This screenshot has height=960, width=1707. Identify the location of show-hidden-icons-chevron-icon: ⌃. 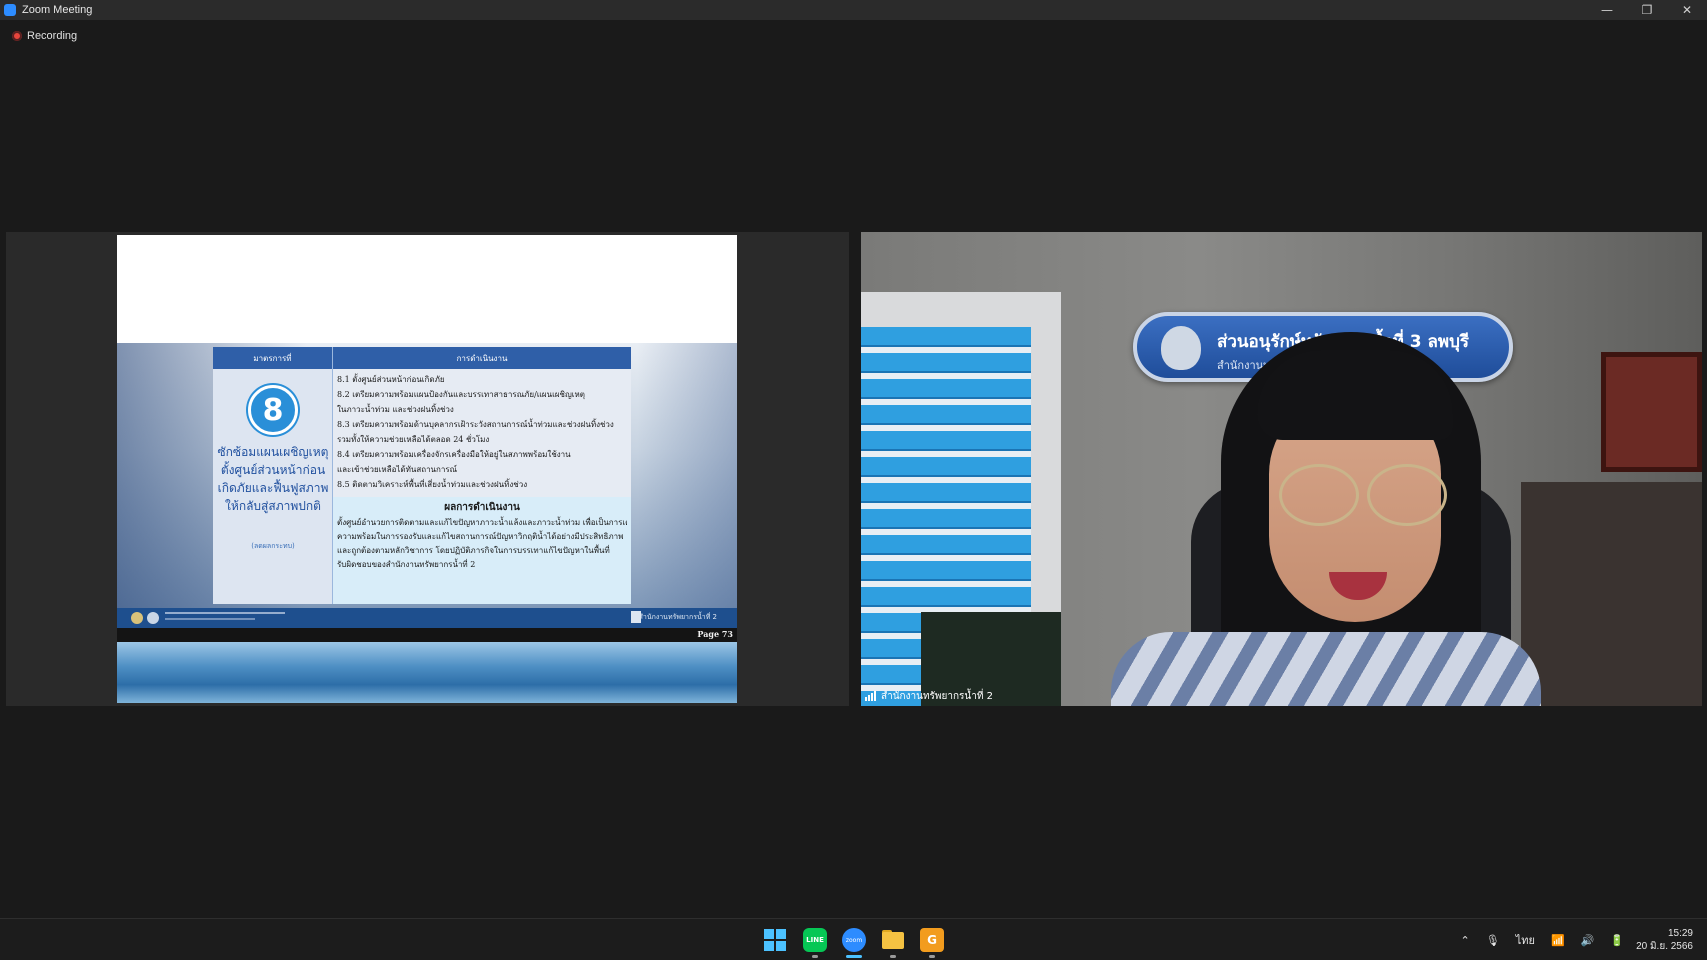
(1465, 940).